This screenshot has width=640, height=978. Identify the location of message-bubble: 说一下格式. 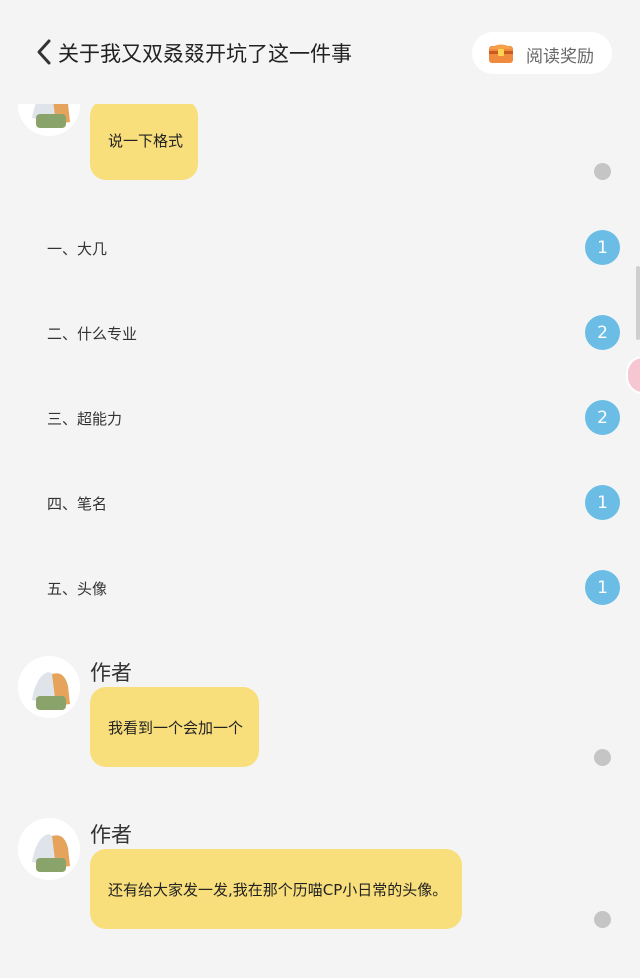
(144, 140).